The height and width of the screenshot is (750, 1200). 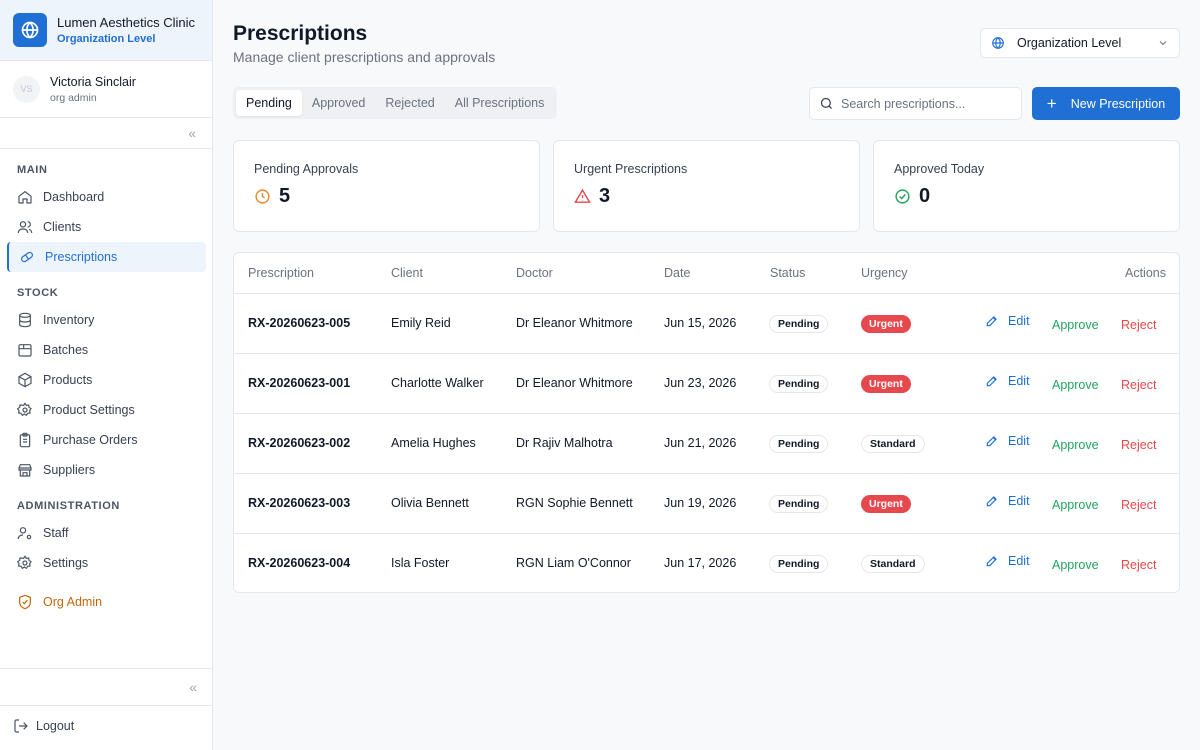 I want to click on database-icon, so click(x=25, y=320).